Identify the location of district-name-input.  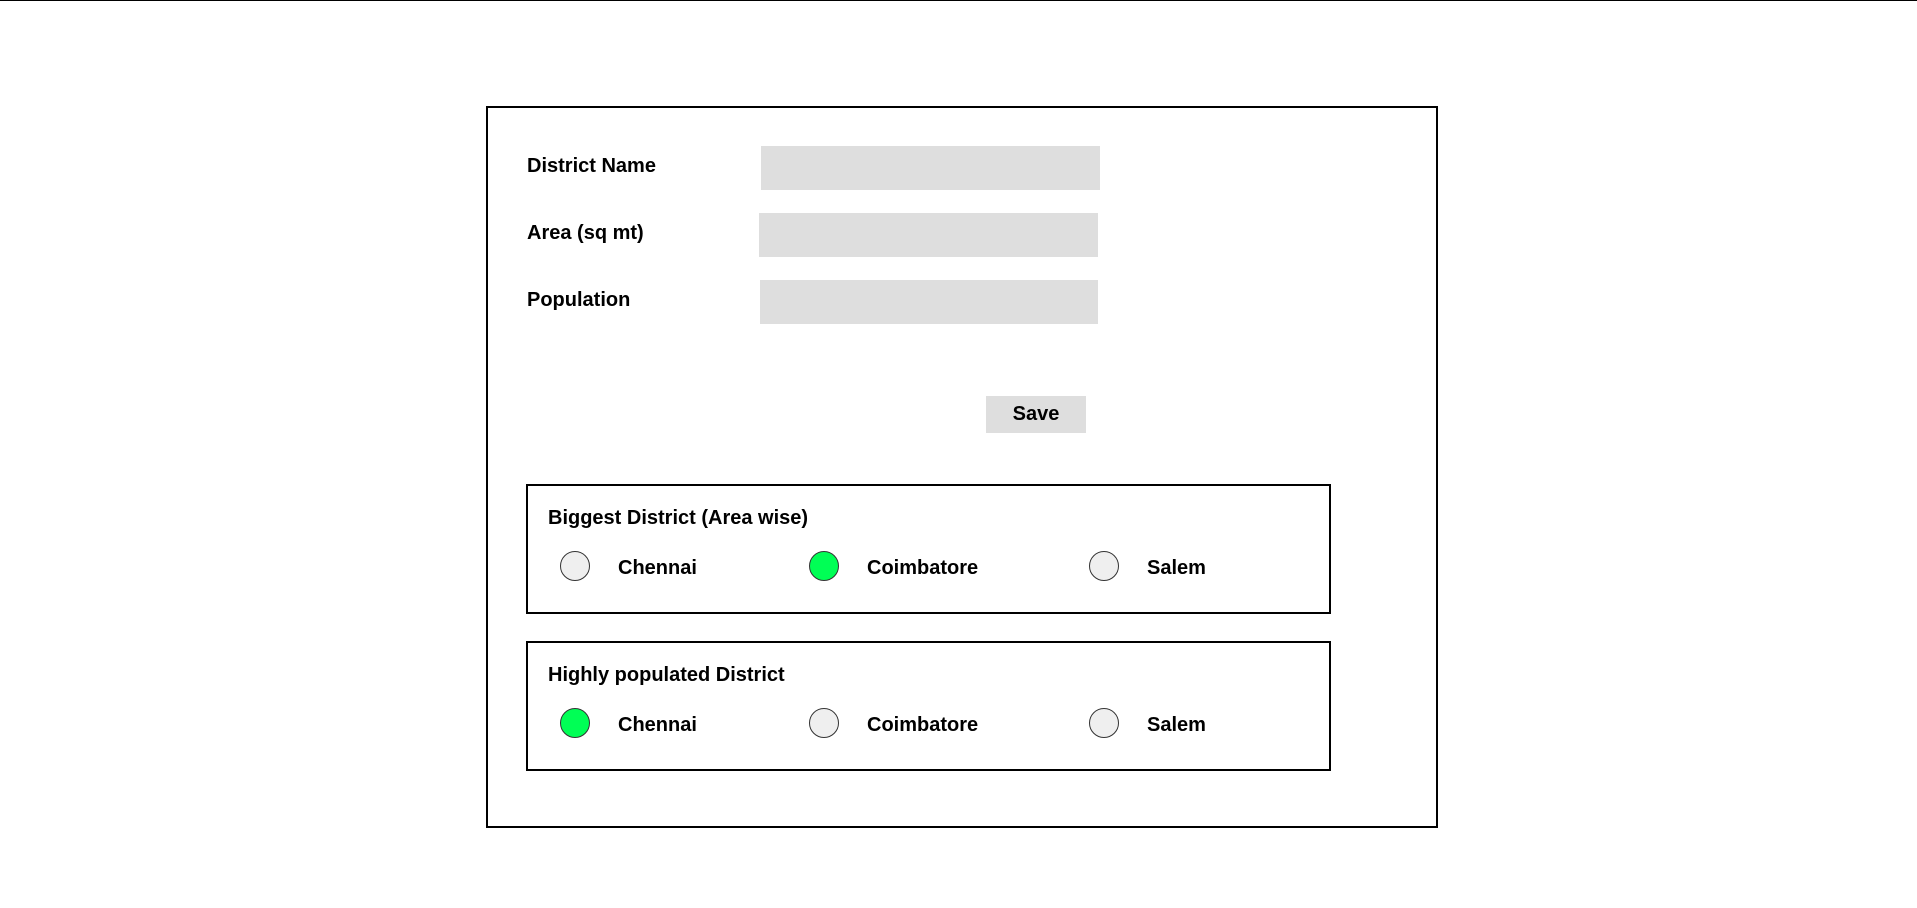
(930, 168).